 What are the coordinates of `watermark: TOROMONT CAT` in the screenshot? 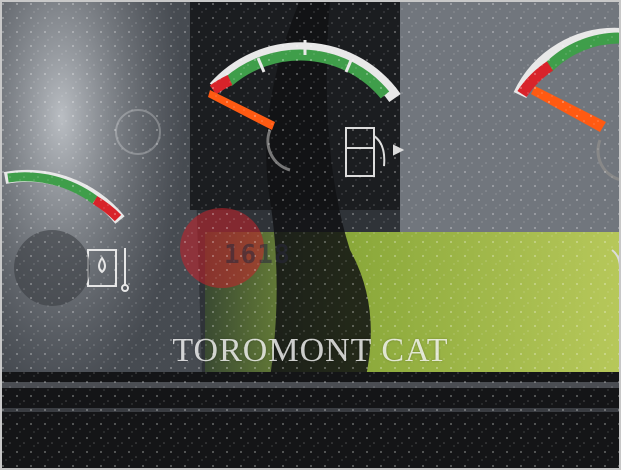 It's located at (310, 350).